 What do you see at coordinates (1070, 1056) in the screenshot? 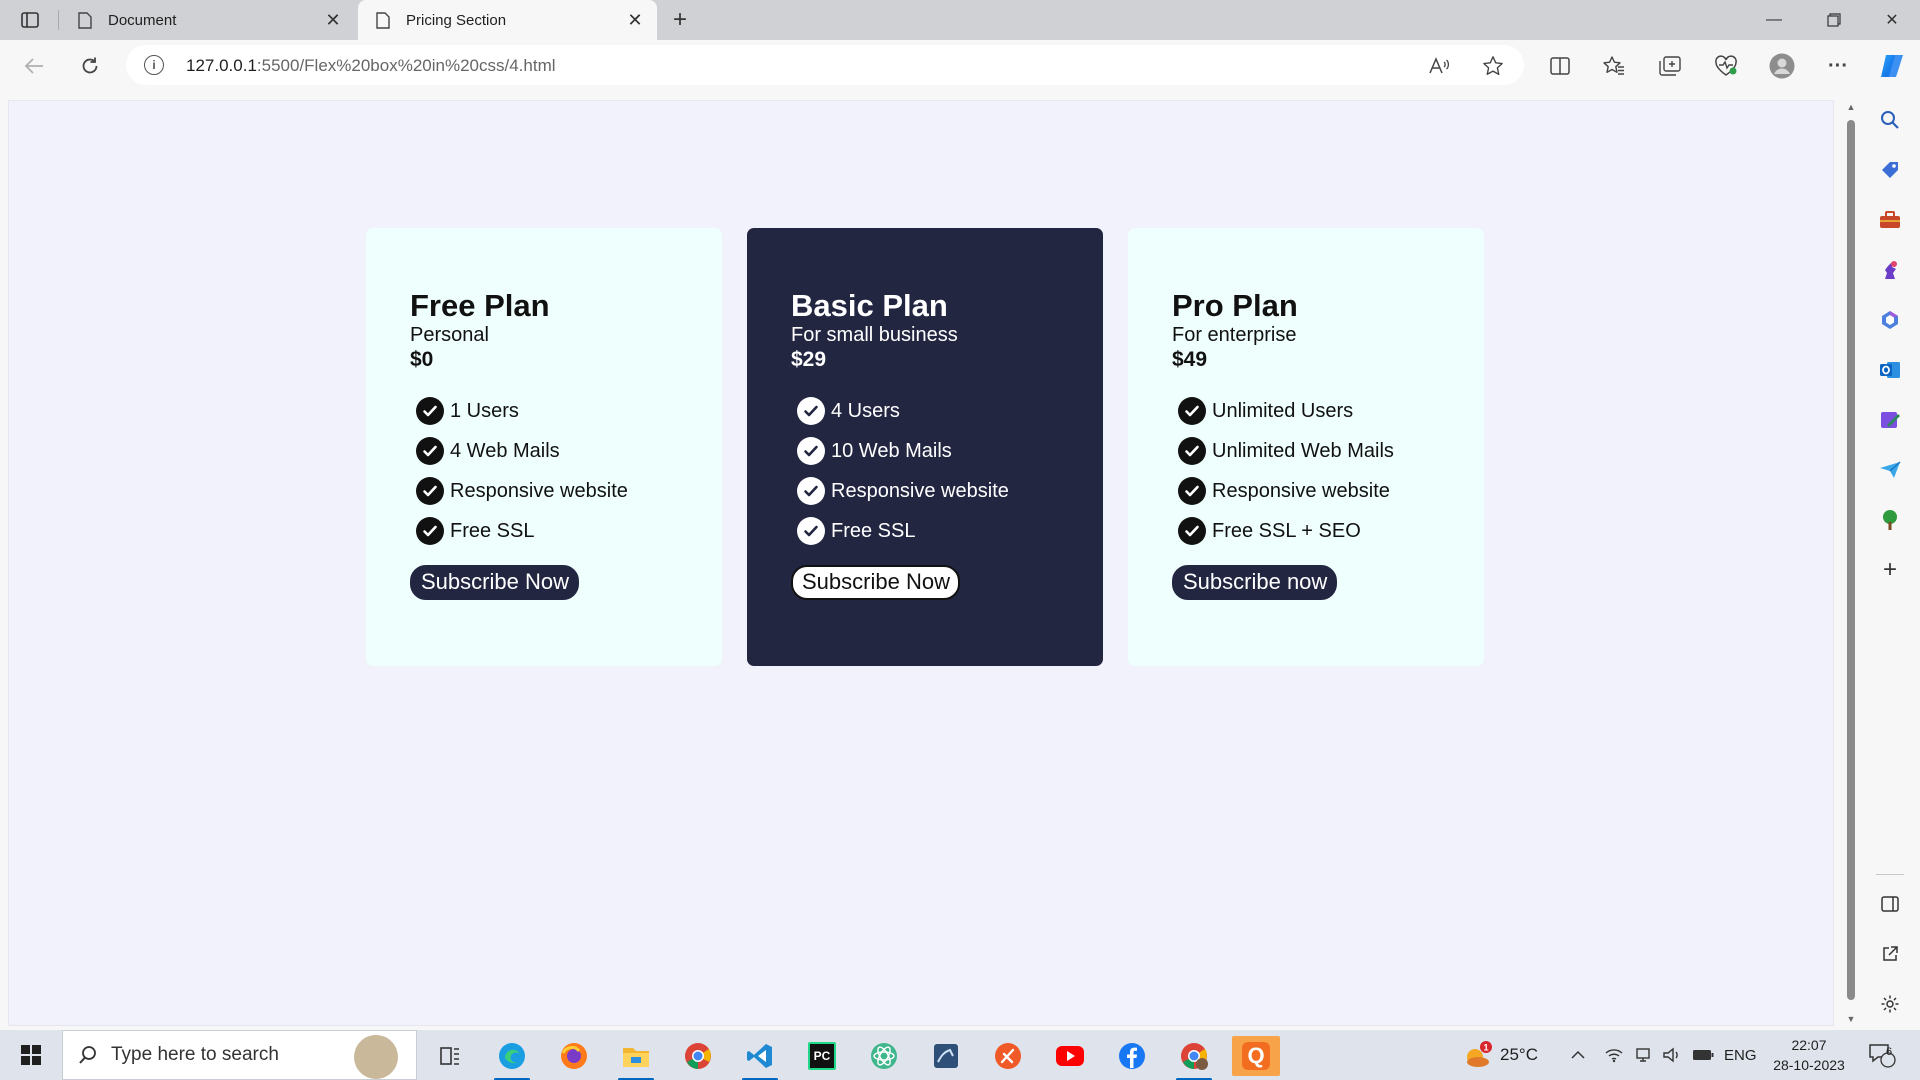
I see `youtube-icon` at bounding box center [1070, 1056].